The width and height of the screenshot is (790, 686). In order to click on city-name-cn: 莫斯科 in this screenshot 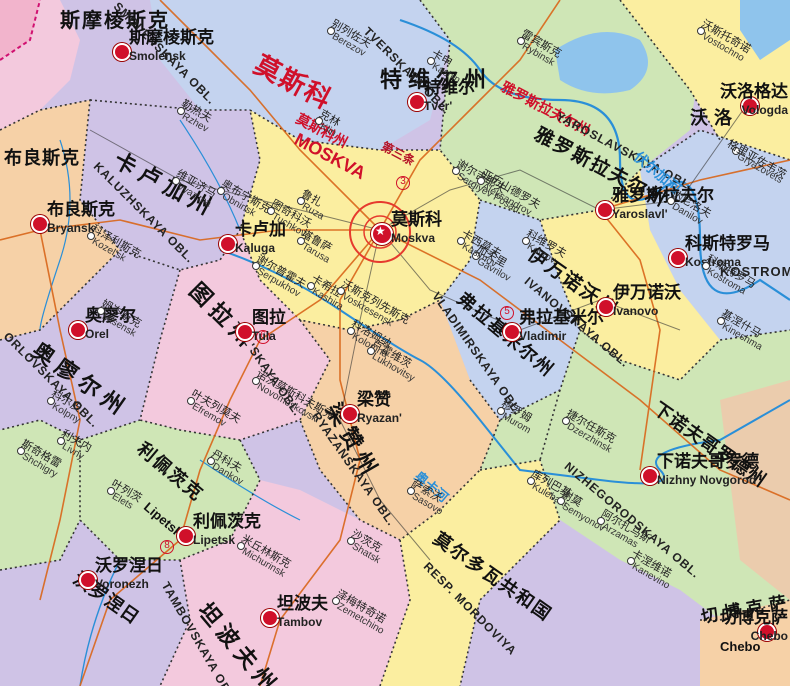, I will do `click(416, 220)`.